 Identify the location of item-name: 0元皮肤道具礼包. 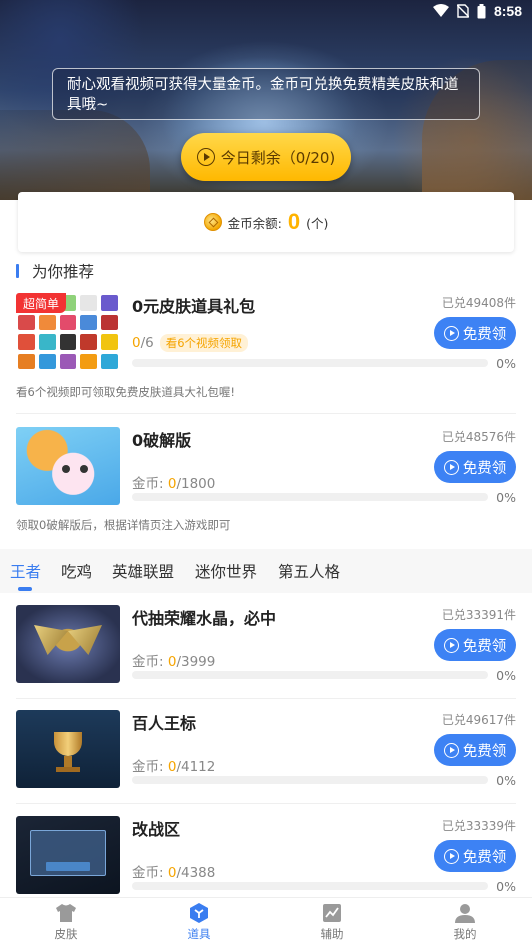
(194, 306).